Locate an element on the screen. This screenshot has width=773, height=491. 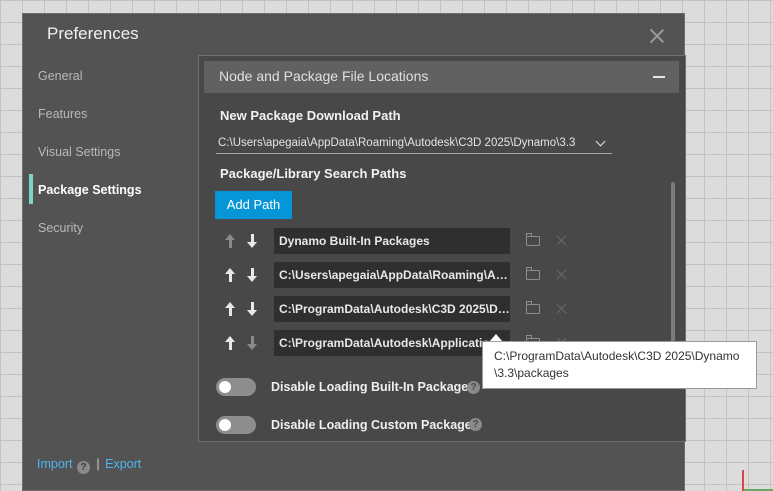
disable-custom-label: Disable Loading Custom Packages is located at coordinates (375, 425).